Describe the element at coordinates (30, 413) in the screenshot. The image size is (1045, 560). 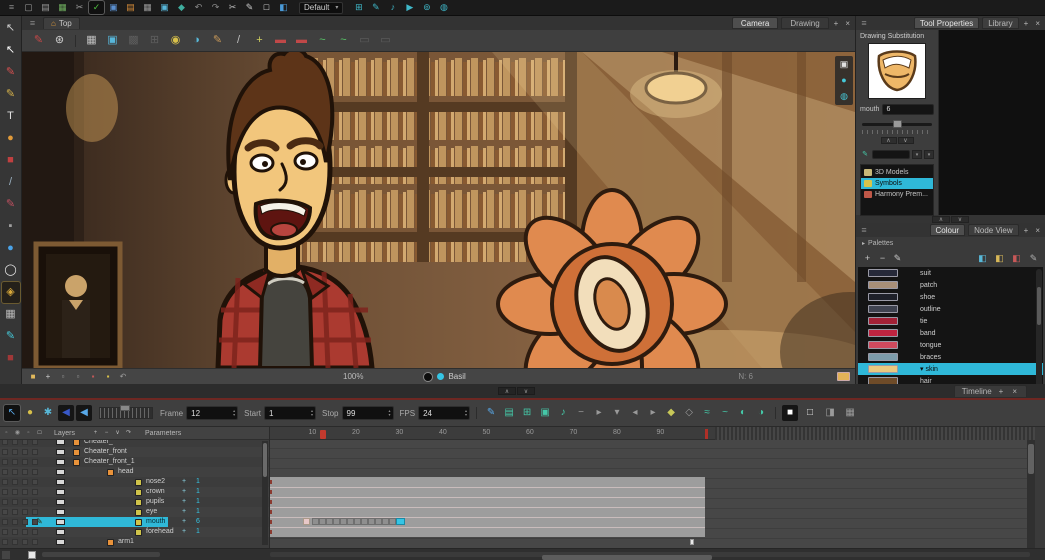
I see `bulb-icon: ●` at that location.